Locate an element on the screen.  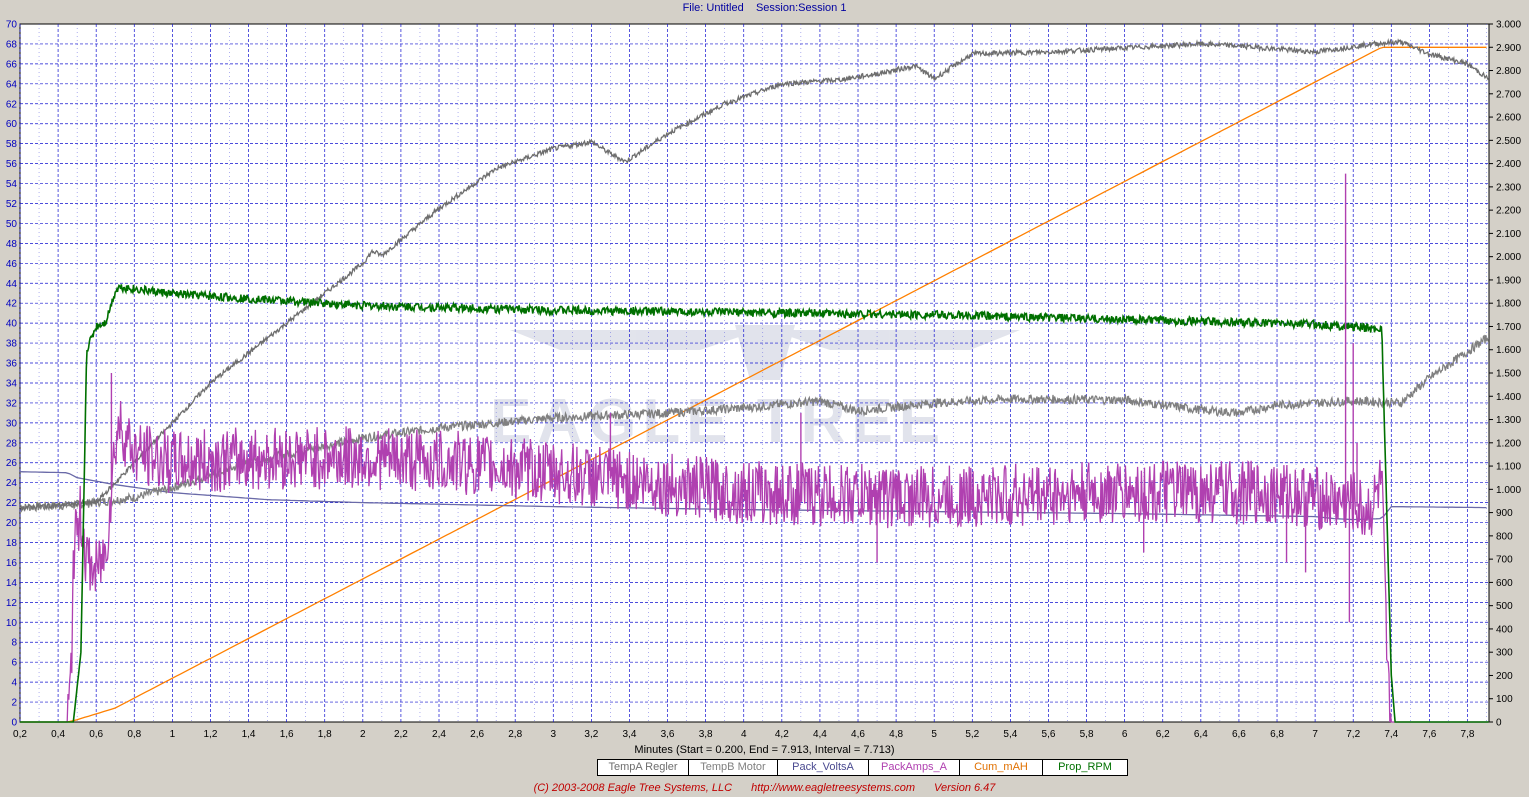
right-tick-label: 600 is located at coordinates (1504, 583).